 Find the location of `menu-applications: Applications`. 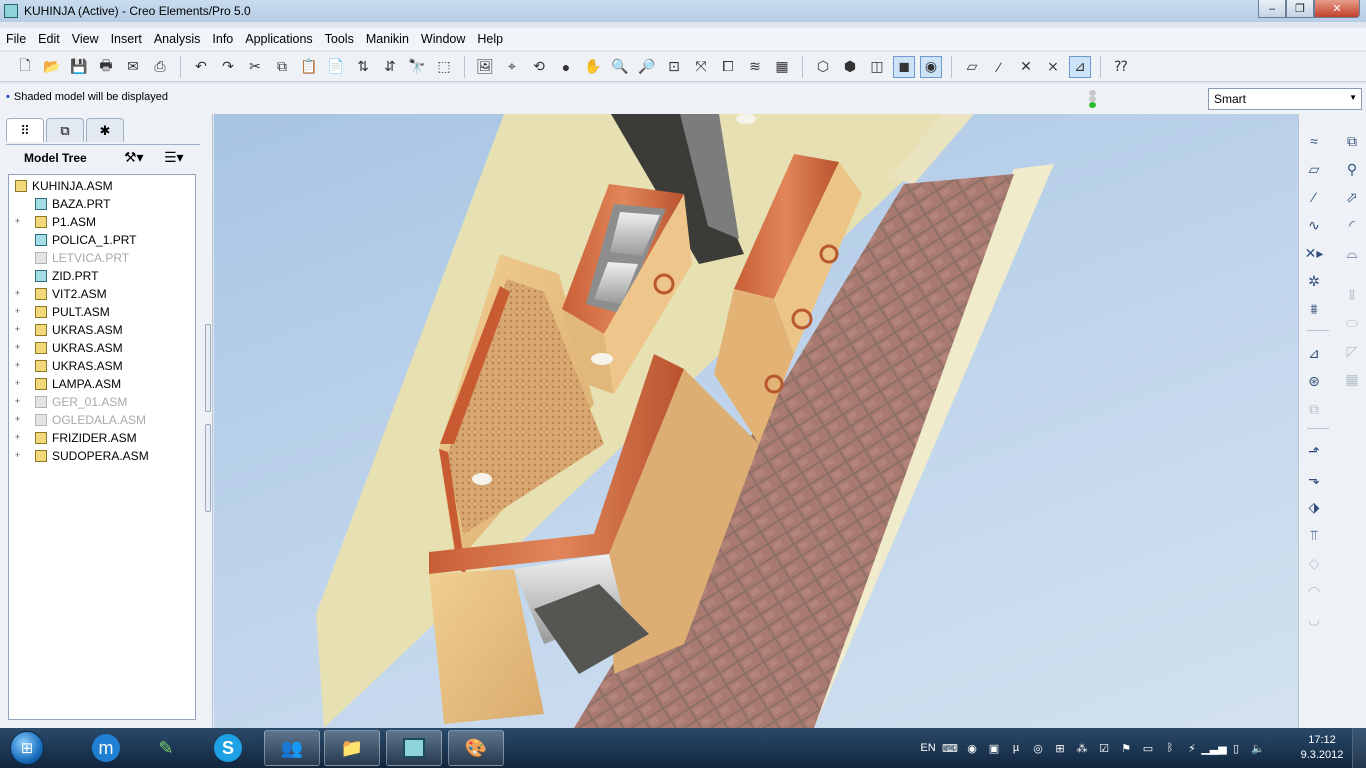

menu-applications: Applications is located at coordinates (278, 39).